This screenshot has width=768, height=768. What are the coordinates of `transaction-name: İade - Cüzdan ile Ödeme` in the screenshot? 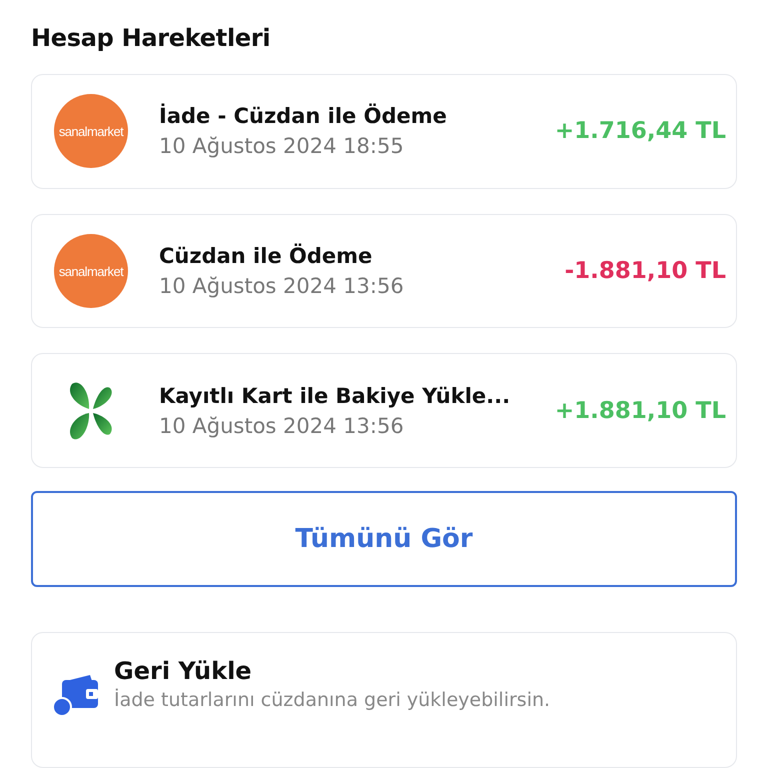 It's located at (303, 116).